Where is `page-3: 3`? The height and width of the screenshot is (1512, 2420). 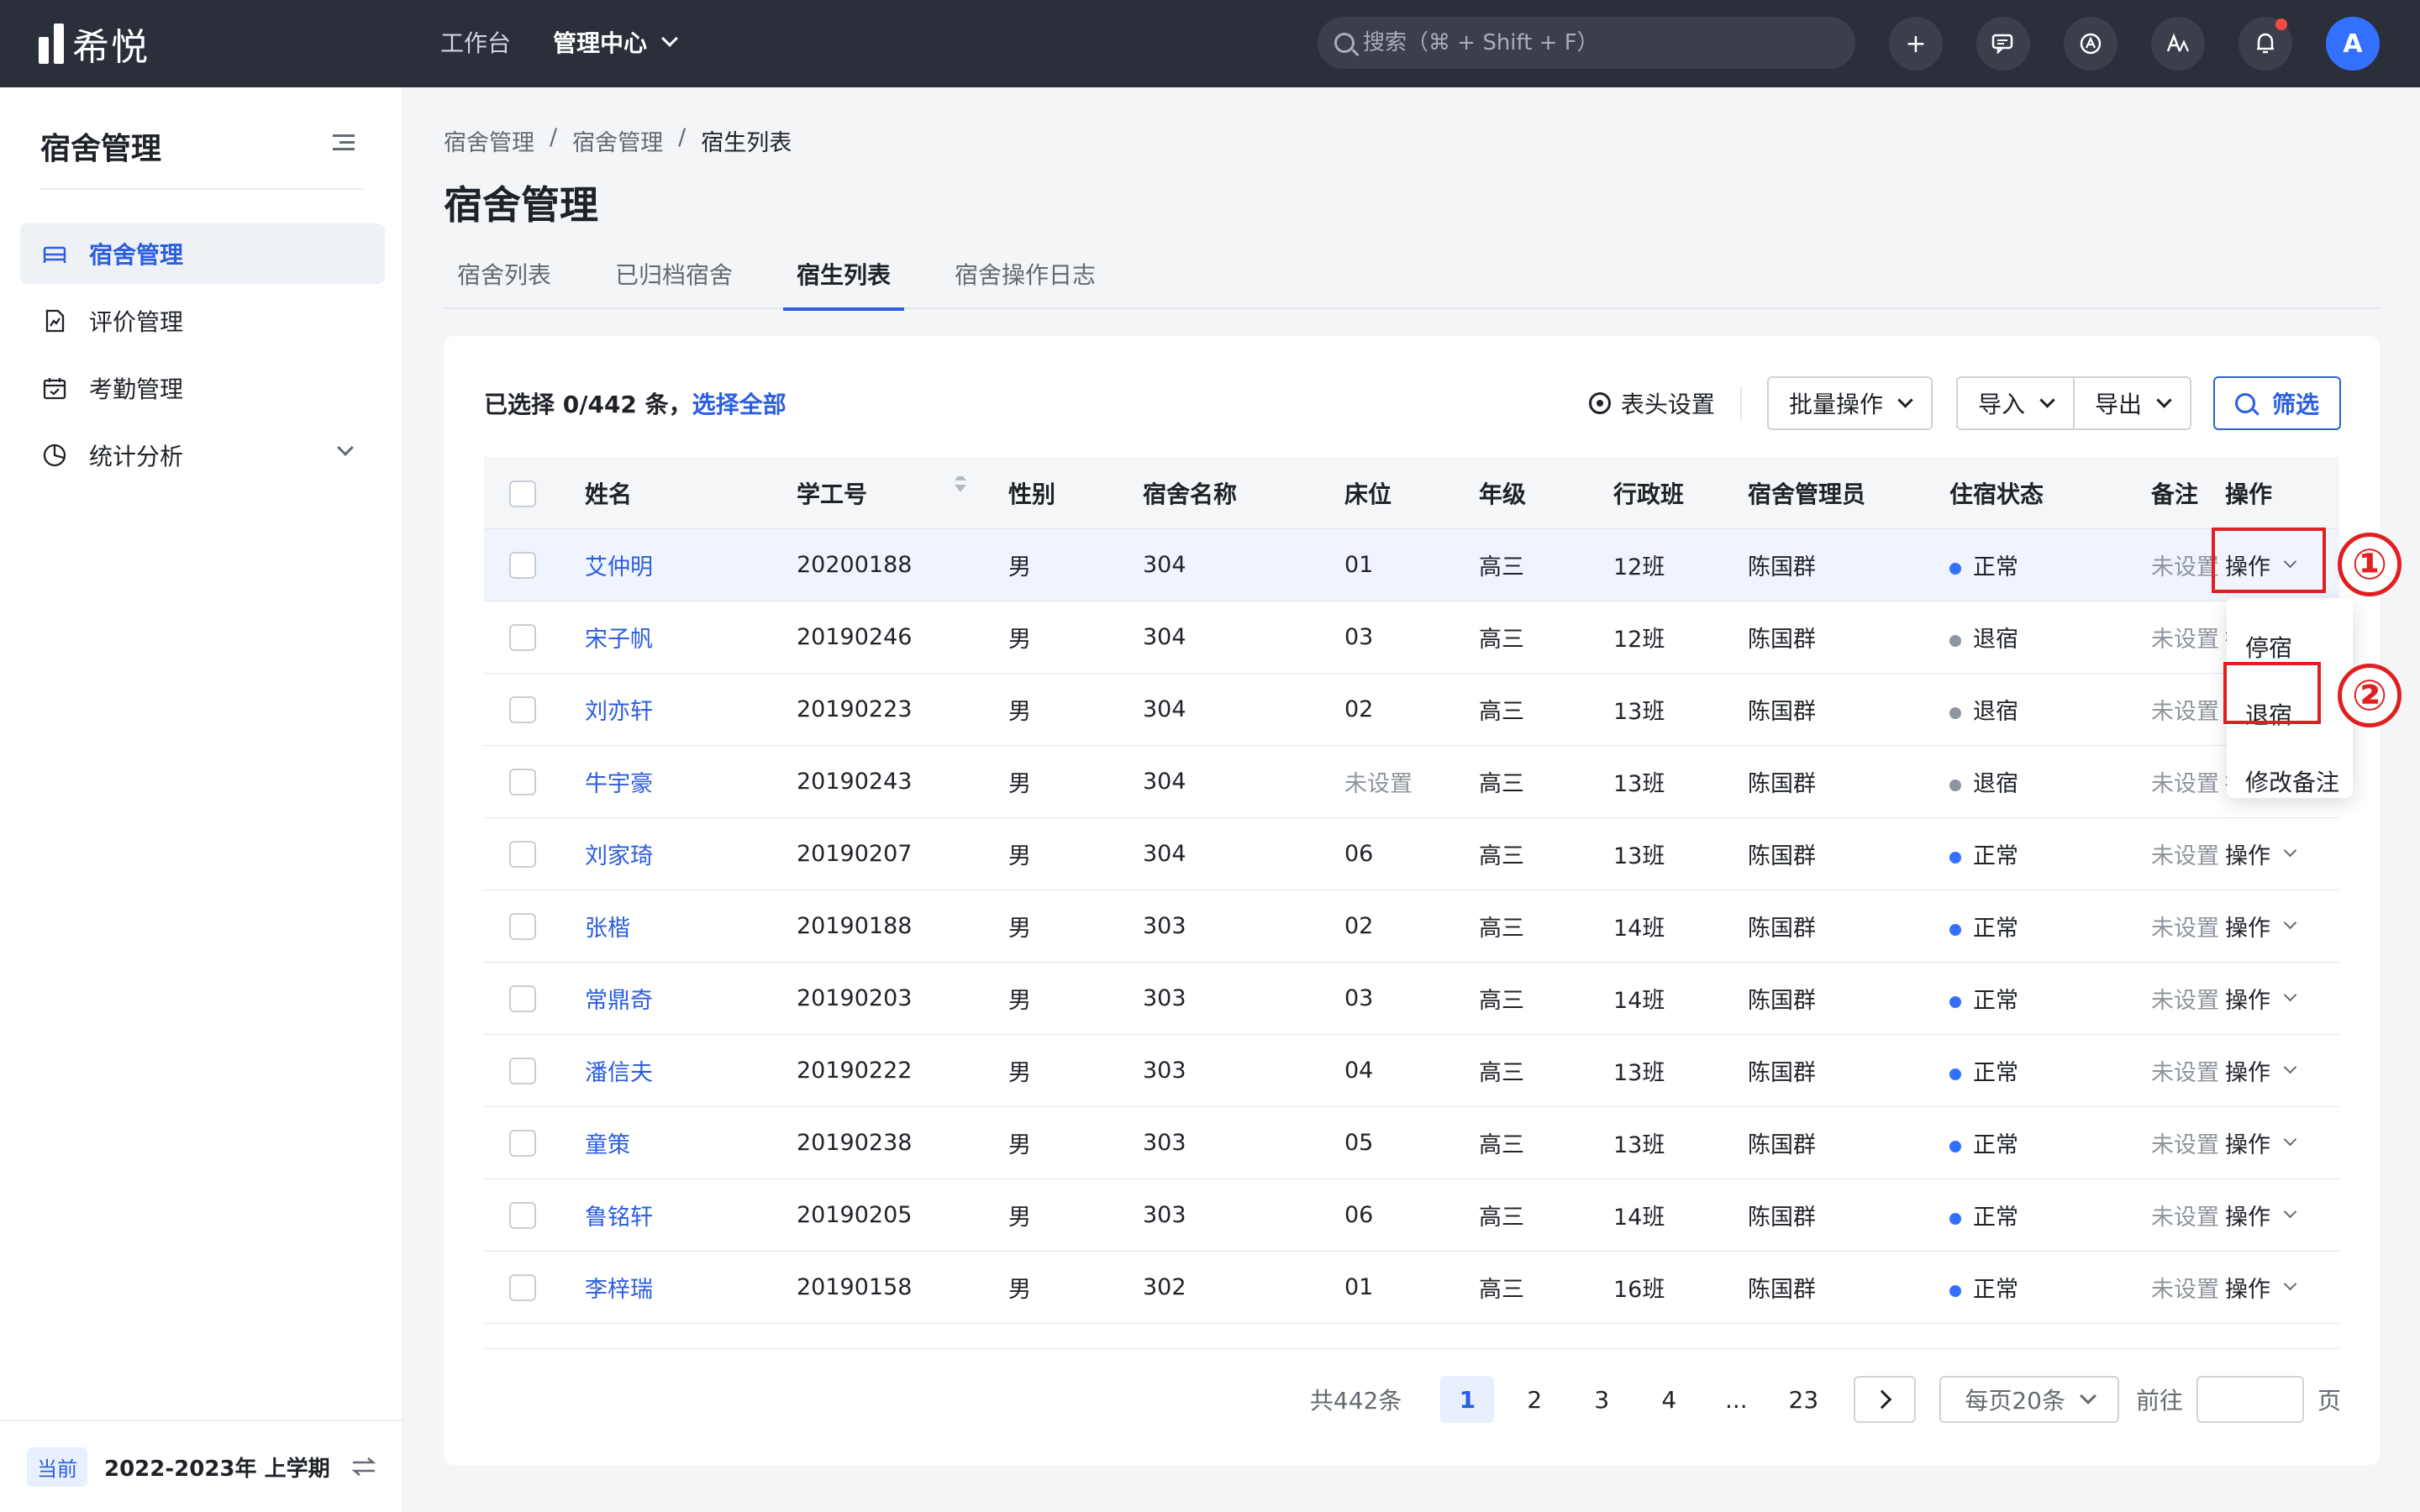 page-3: 3 is located at coordinates (1601, 1399).